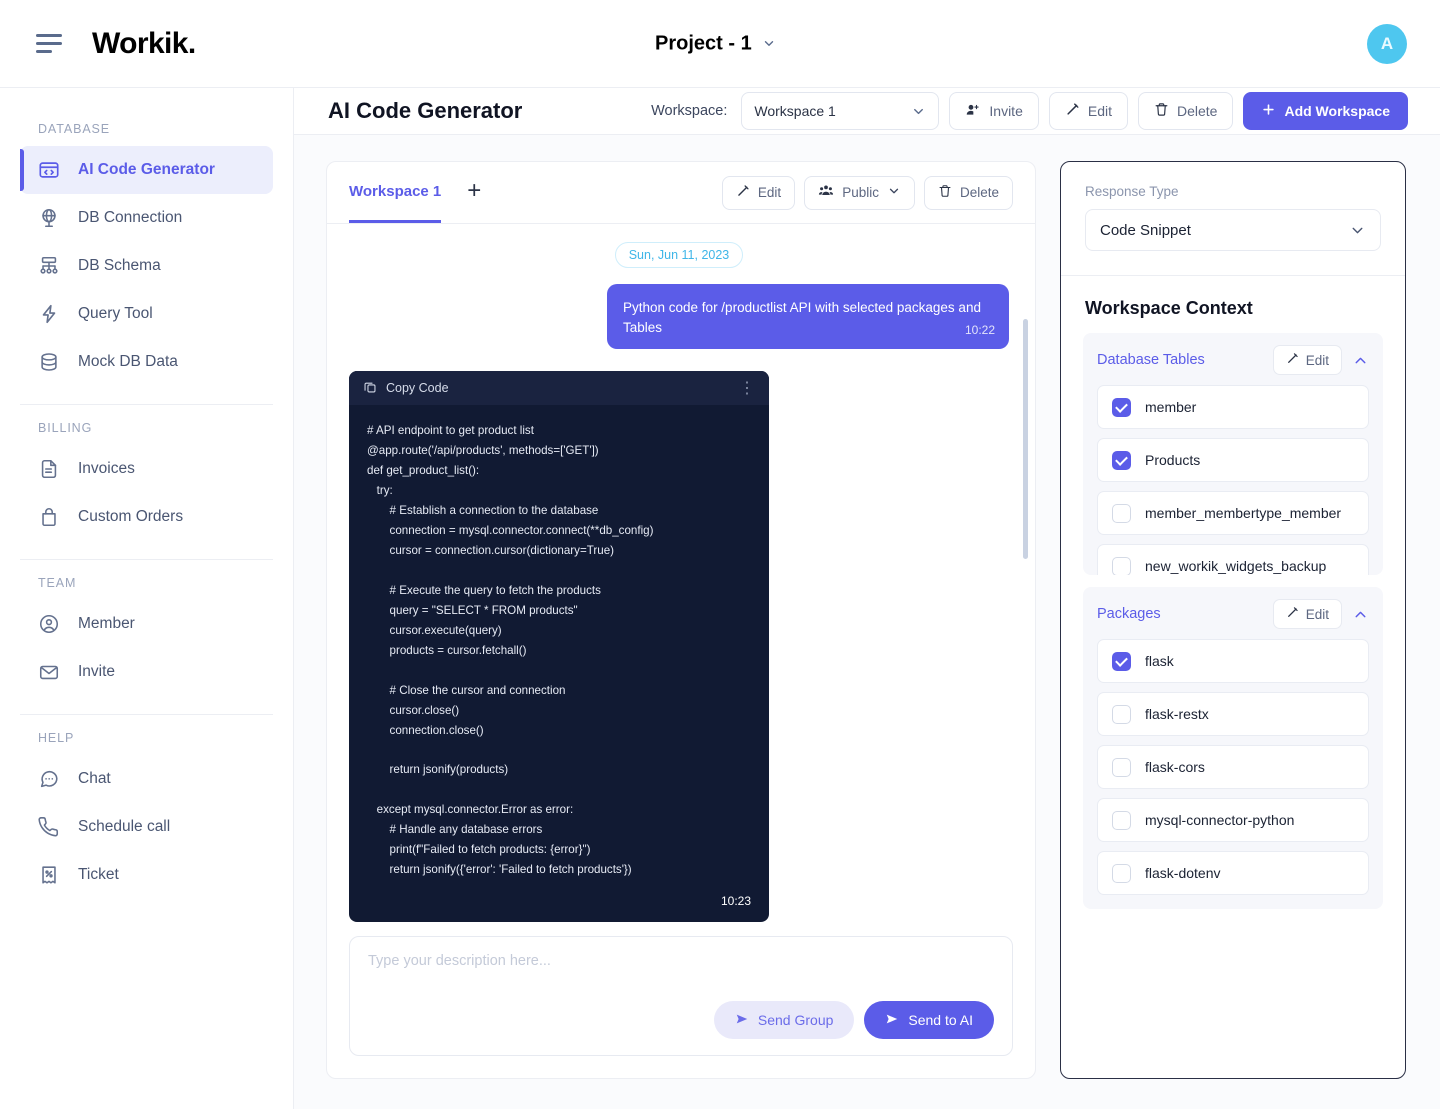 The image size is (1440, 1109). What do you see at coordinates (146, 875) in the screenshot?
I see `sidebar-item-ticket: Ticket` at bounding box center [146, 875].